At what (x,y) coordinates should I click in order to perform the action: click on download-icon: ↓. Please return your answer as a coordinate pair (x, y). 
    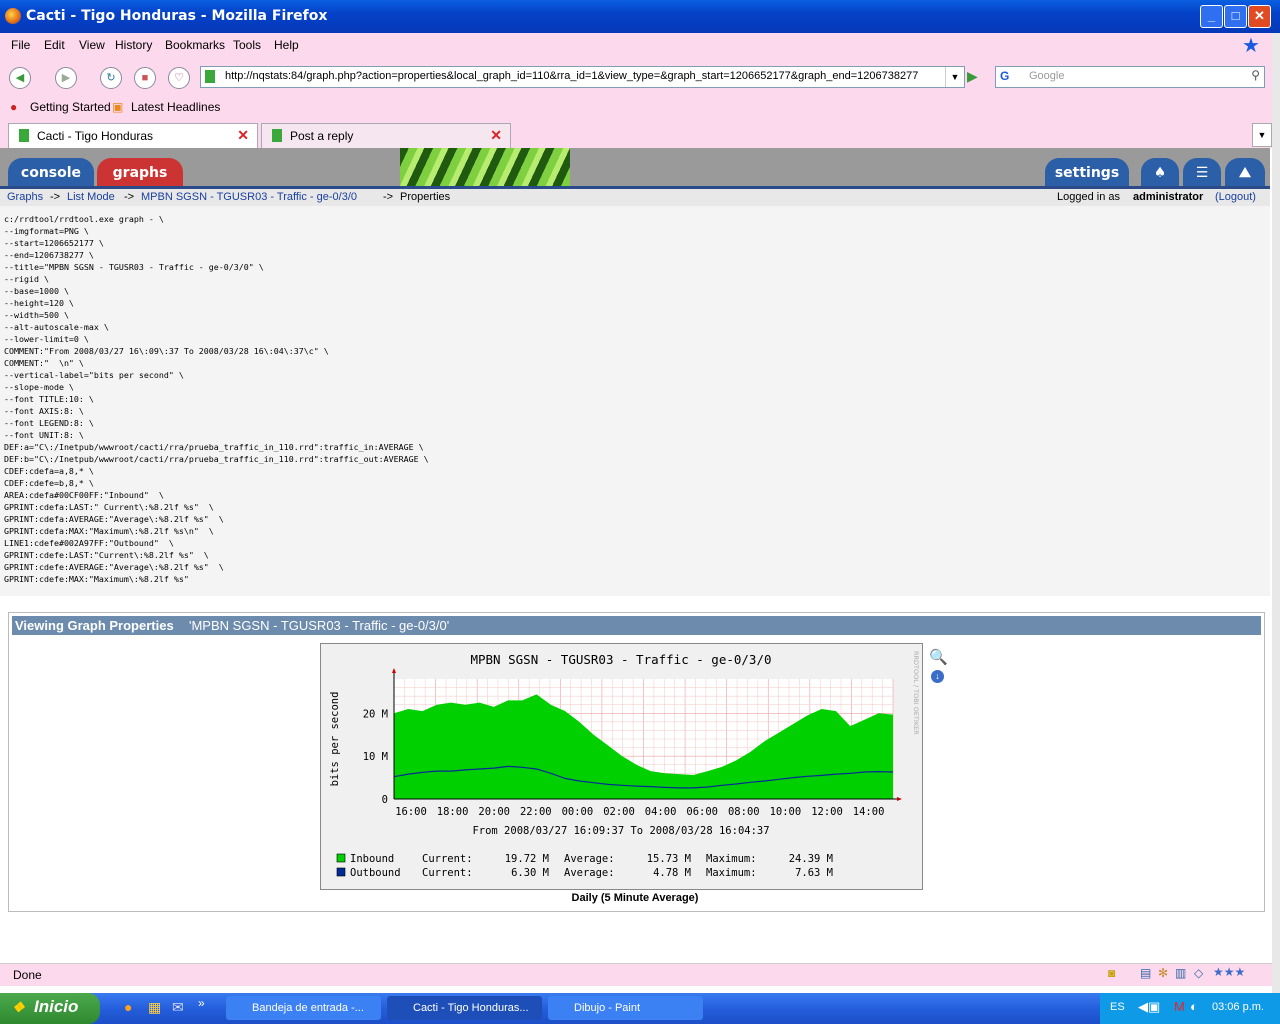
    Looking at the image, I should click on (937, 676).